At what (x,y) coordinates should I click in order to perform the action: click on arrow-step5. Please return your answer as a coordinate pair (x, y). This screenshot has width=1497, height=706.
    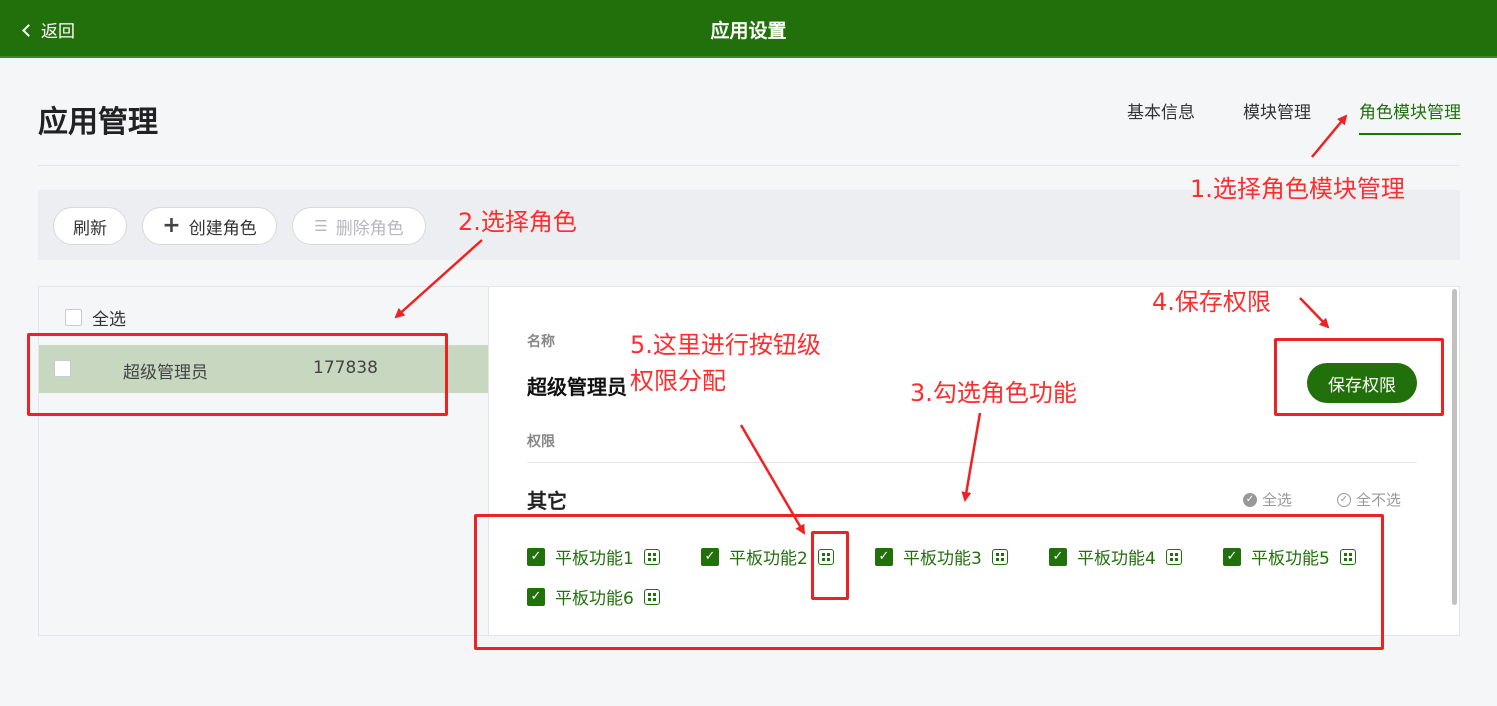
    Looking at the image, I should click on (772, 479).